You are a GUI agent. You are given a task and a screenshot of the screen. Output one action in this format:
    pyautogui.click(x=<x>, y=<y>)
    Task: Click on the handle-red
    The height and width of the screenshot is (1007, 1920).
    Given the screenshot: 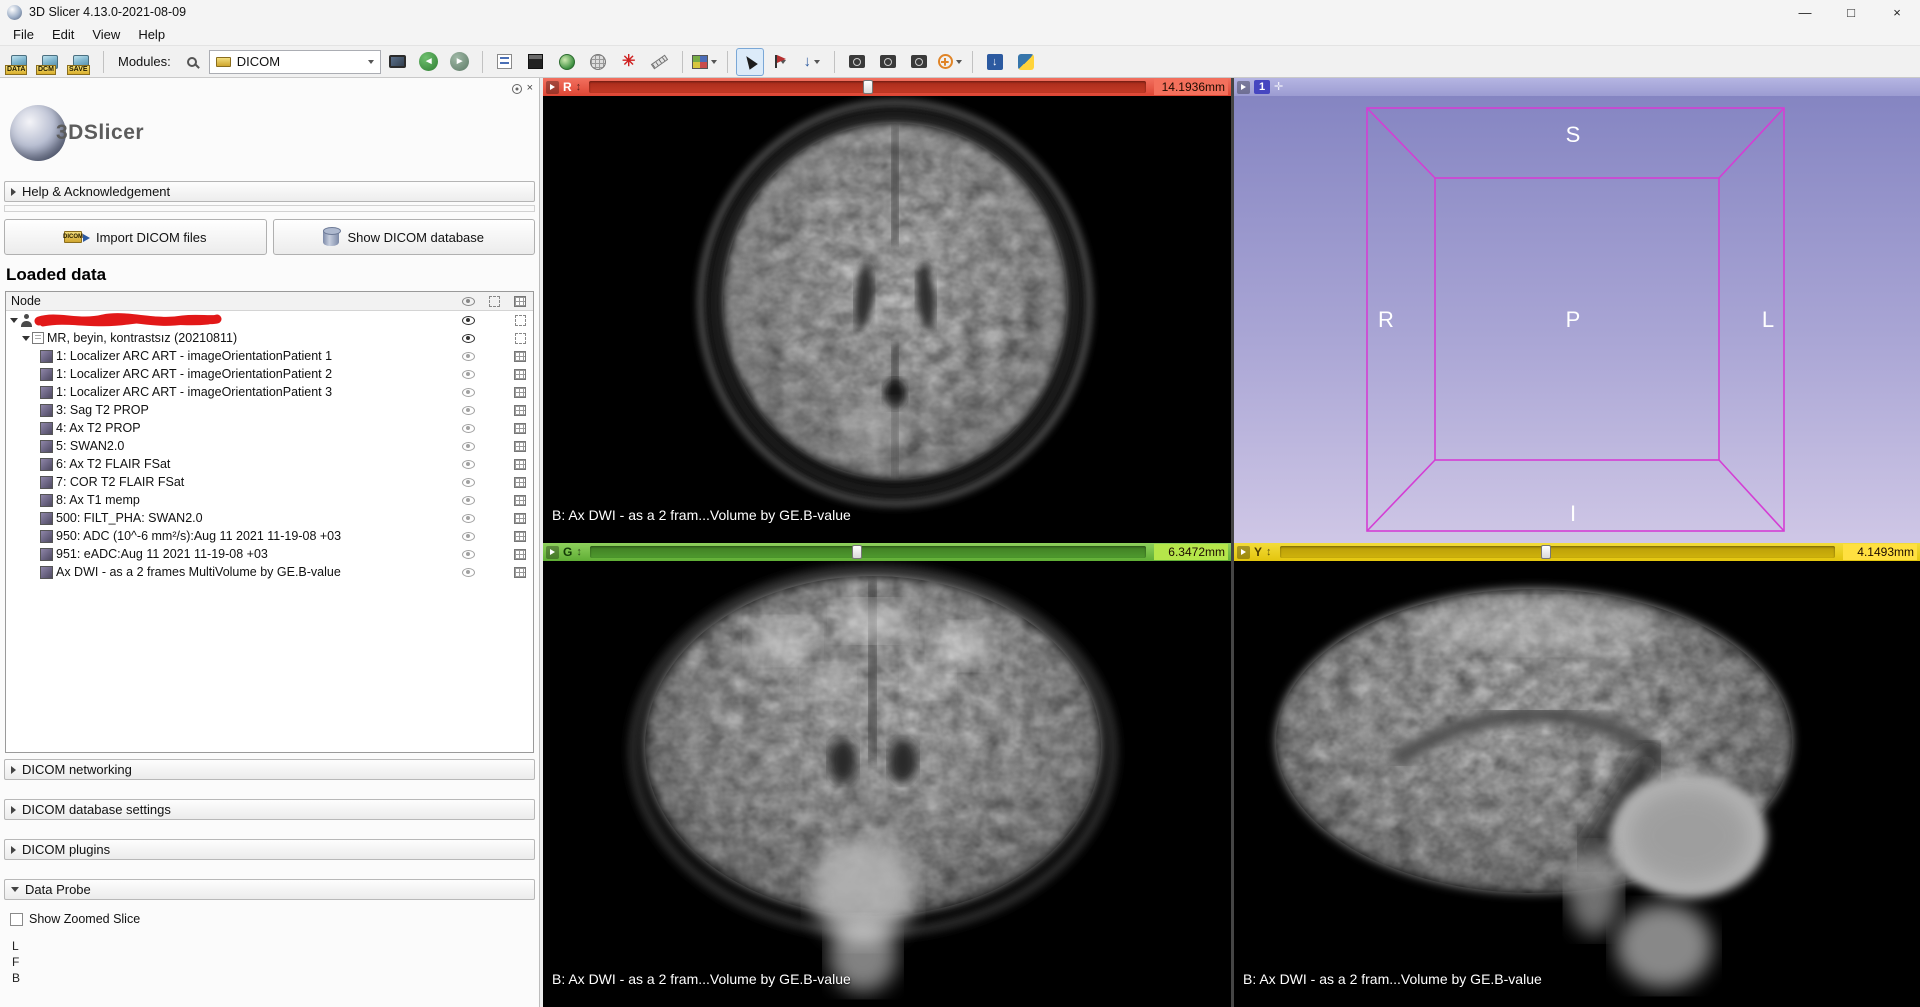 What is the action you would take?
    pyautogui.click(x=867, y=87)
    